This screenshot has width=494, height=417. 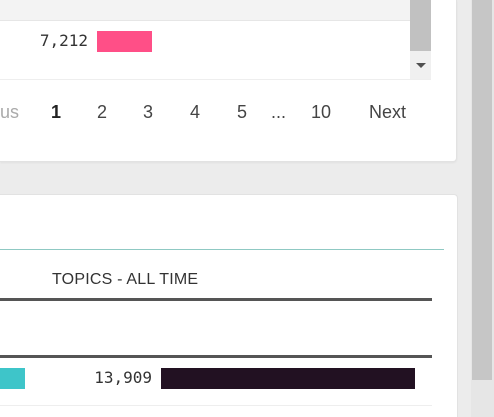 I want to click on next-button: Next, so click(x=387, y=112).